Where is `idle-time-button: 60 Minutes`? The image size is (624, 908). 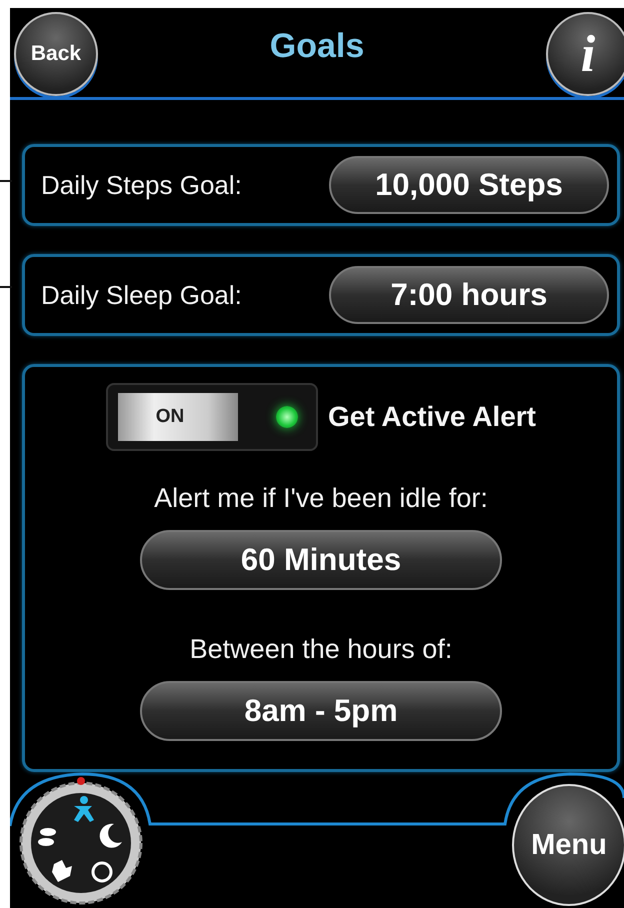
idle-time-button: 60 Minutes is located at coordinates (321, 560).